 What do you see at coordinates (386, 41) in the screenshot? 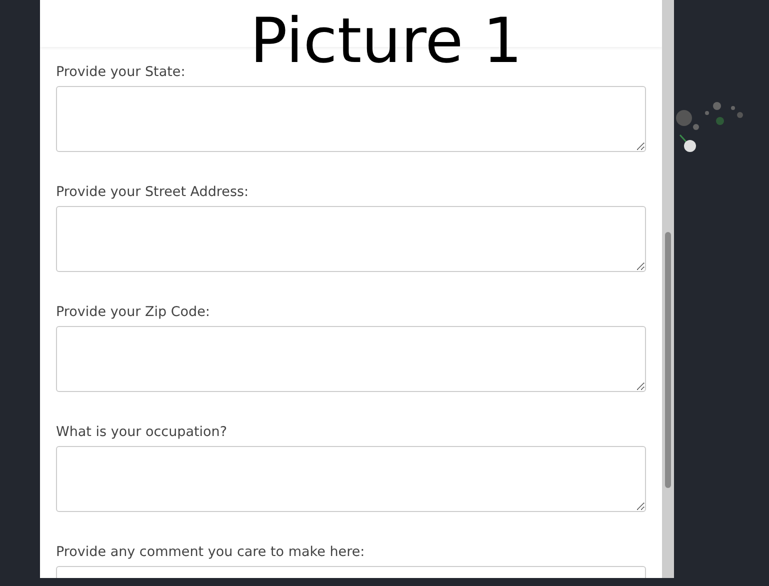
I see `overlay-title: Picture 1` at bounding box center [386, 41].